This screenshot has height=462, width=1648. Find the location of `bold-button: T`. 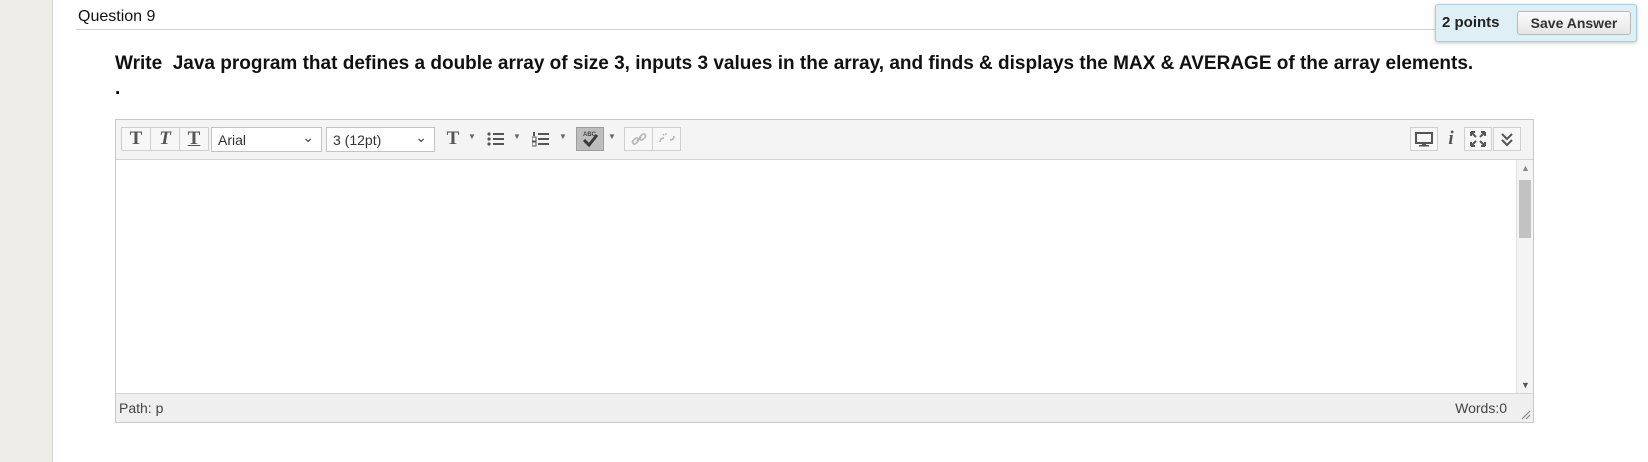

bold-button: T is located at coordinates (136, 139).